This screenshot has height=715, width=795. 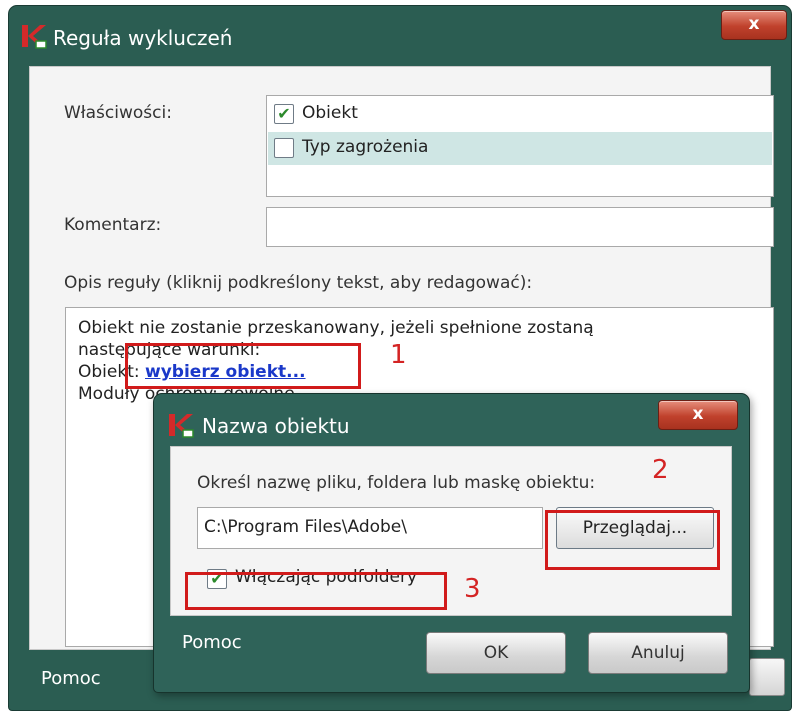 What do you see at coordinates (118, 113) in the screenshot?
I see `properties-label: Właściwości:` at bounding box center [118, 113].